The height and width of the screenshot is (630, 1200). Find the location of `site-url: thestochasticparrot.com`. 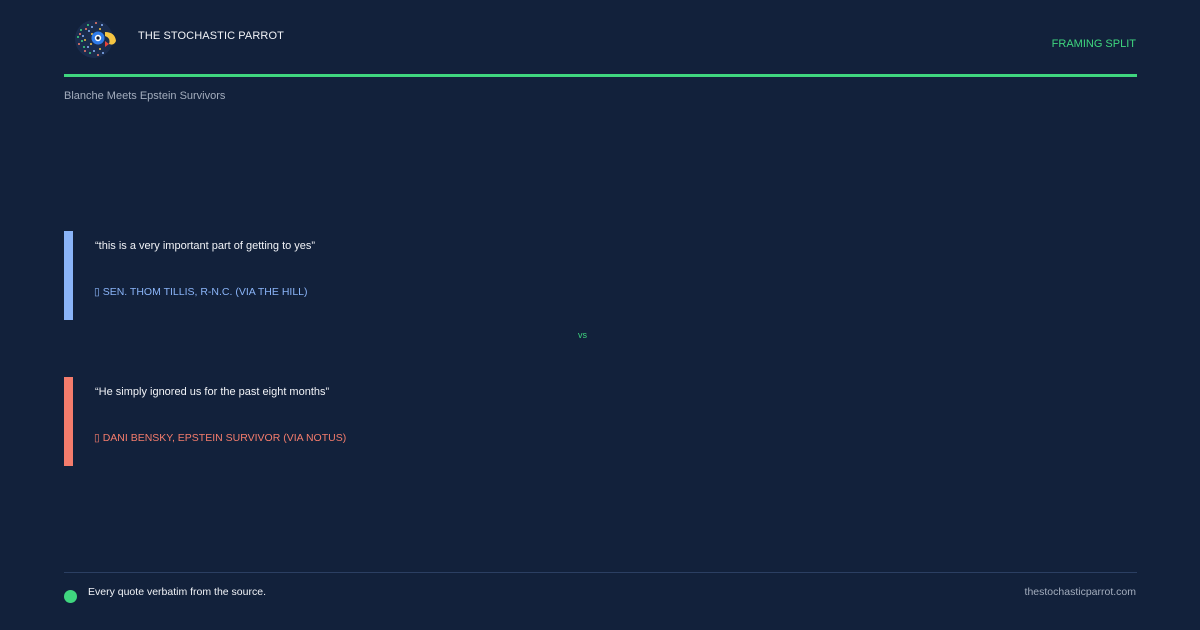

site-url: thestochasticparrot.com is located at coordinates (1080, 592).